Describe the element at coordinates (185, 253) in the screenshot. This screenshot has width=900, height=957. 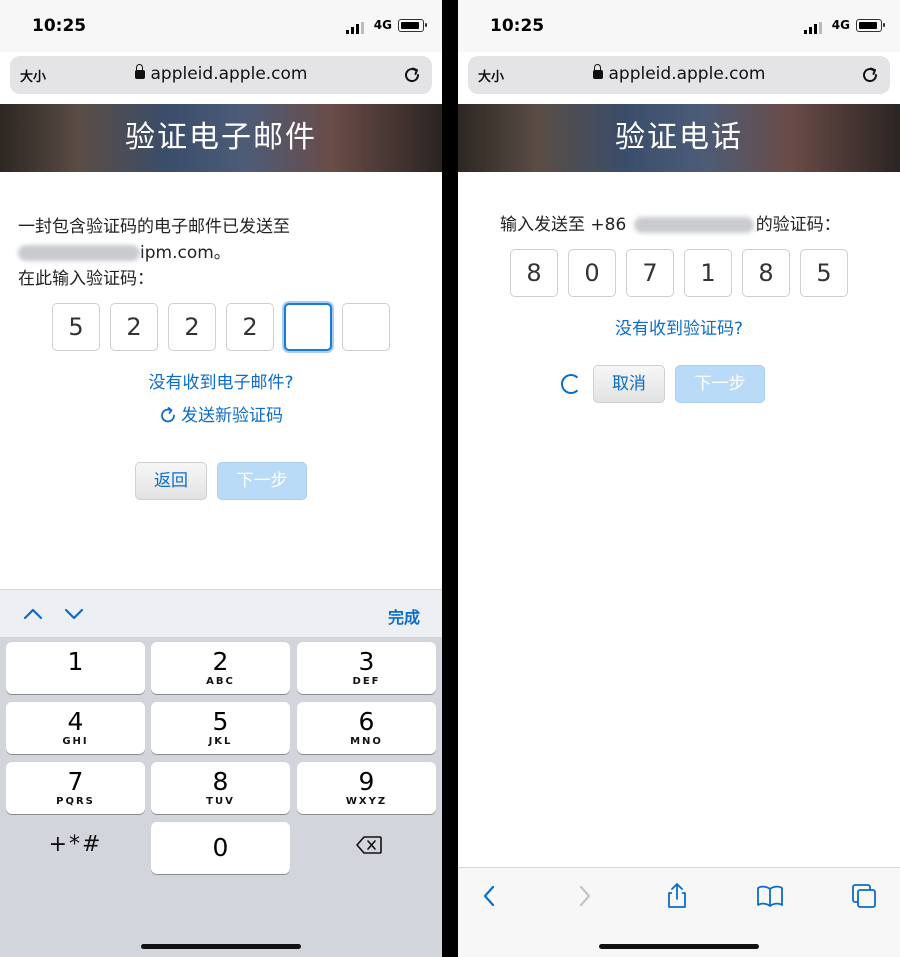
I see `email-suffix: ipm.com。` at that location.